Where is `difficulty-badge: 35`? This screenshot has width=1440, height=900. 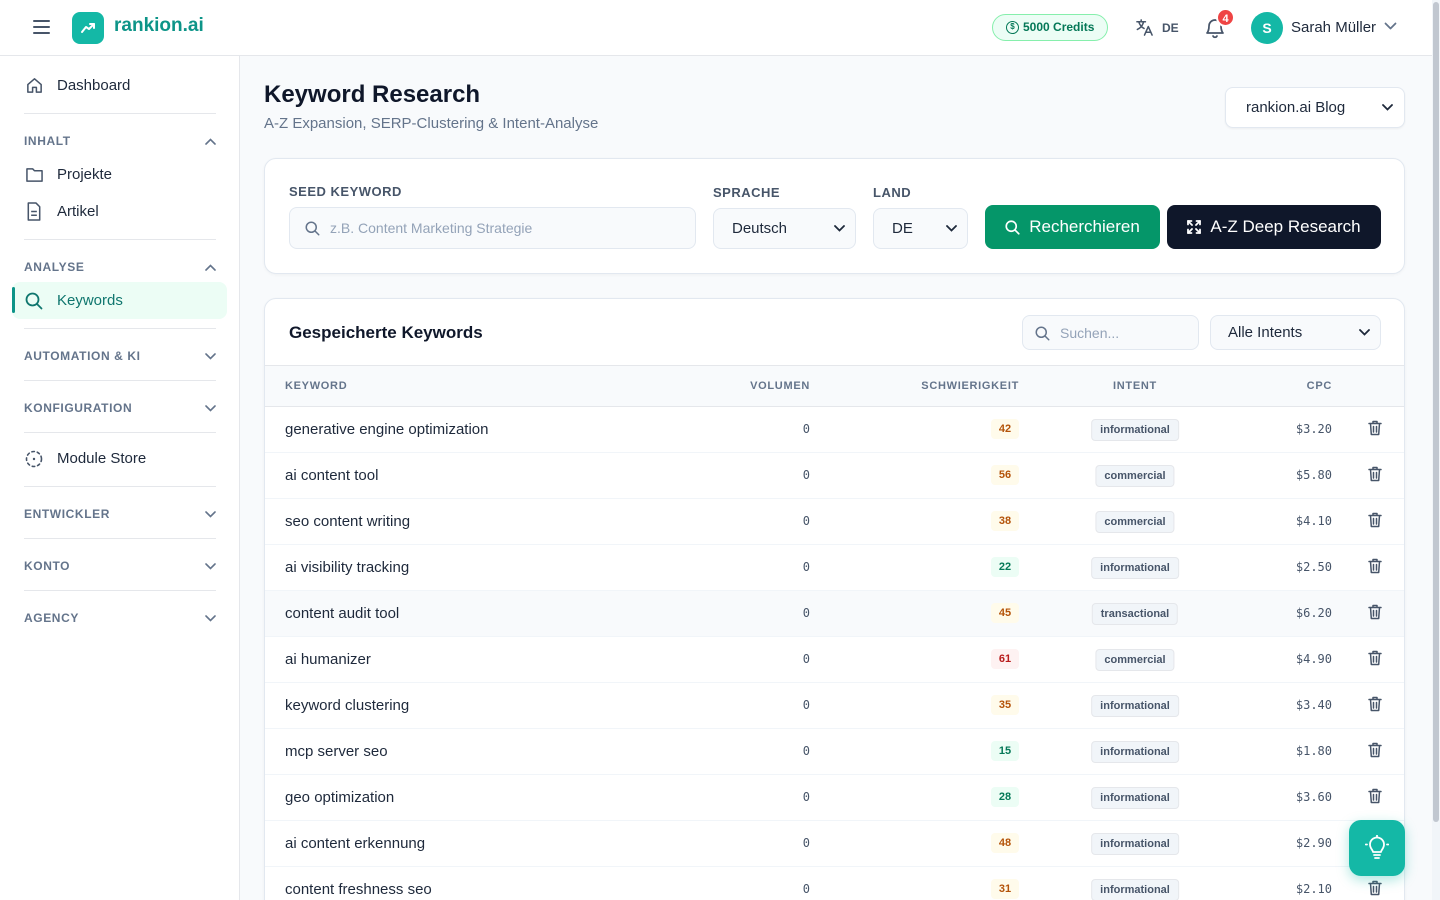
difficulty-badge: 35 is located at coordinates (1005, 705).